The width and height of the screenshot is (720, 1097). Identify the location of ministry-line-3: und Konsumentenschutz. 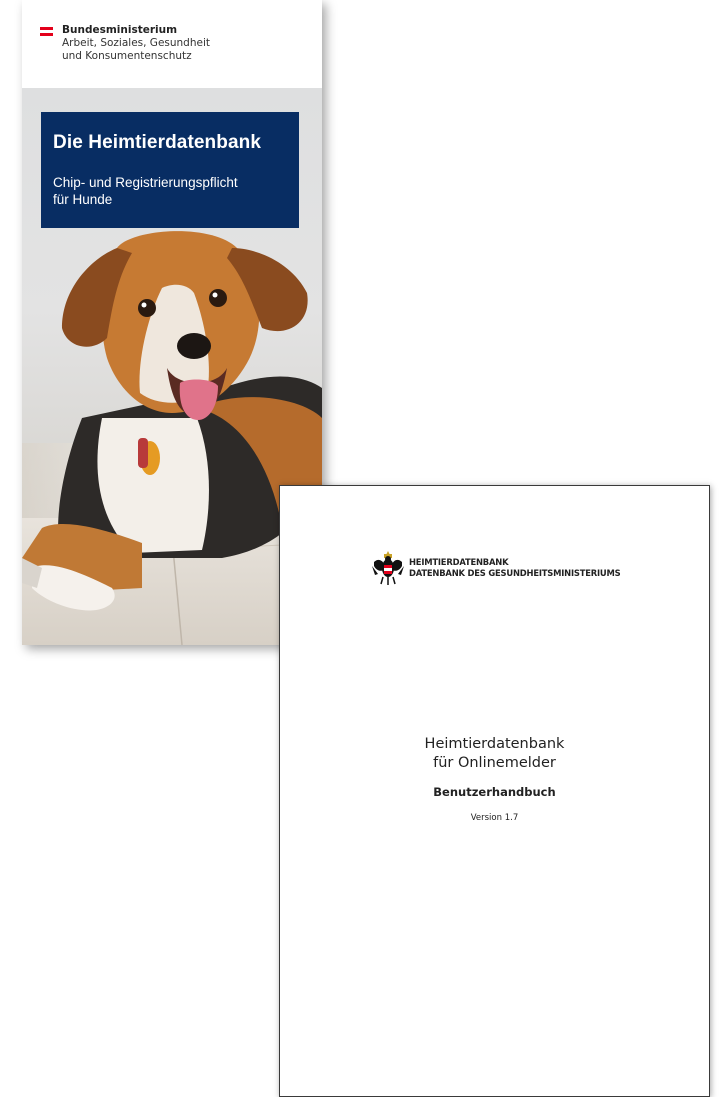
(127, 56).